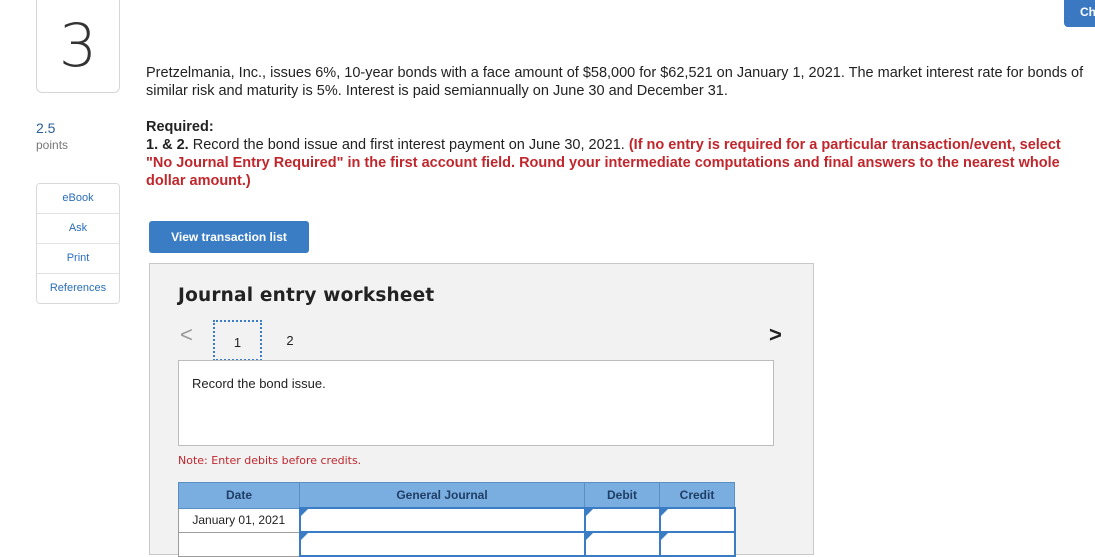 The width and height of the screenshot is (1095, 557). Describe the element at coordinates (239, 495) in the screenshot. I see `column-header-date: Date` at that location.